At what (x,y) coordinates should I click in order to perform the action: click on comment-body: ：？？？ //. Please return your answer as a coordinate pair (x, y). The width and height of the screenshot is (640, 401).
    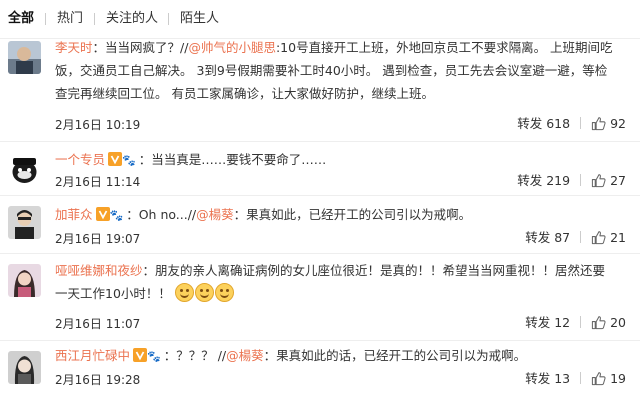
    Looking at the image, I should click on (195, 355).